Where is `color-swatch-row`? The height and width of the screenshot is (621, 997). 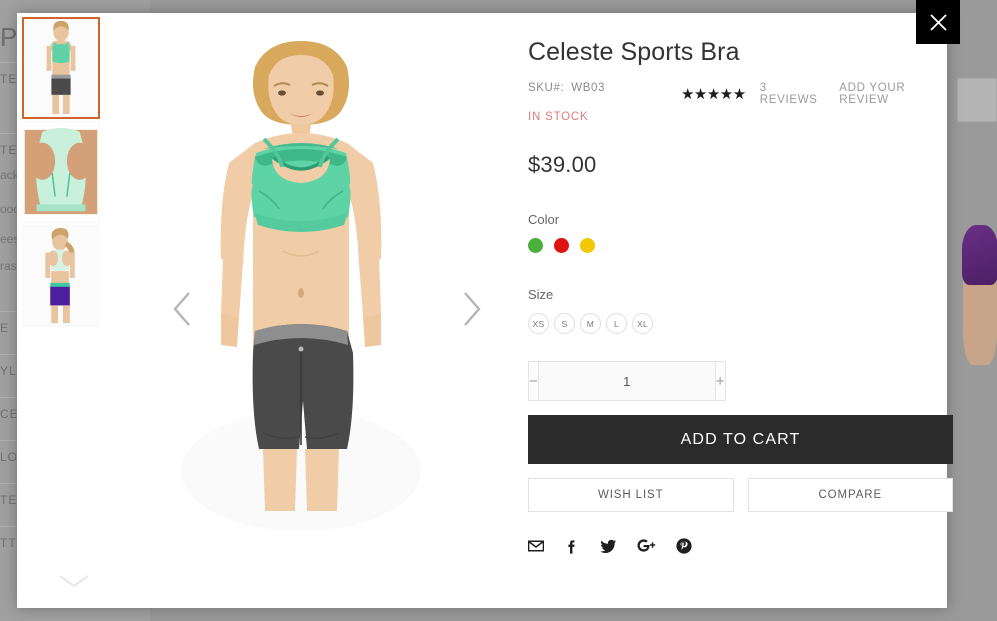 color-swatch-row is located at coordinates (740, 245).